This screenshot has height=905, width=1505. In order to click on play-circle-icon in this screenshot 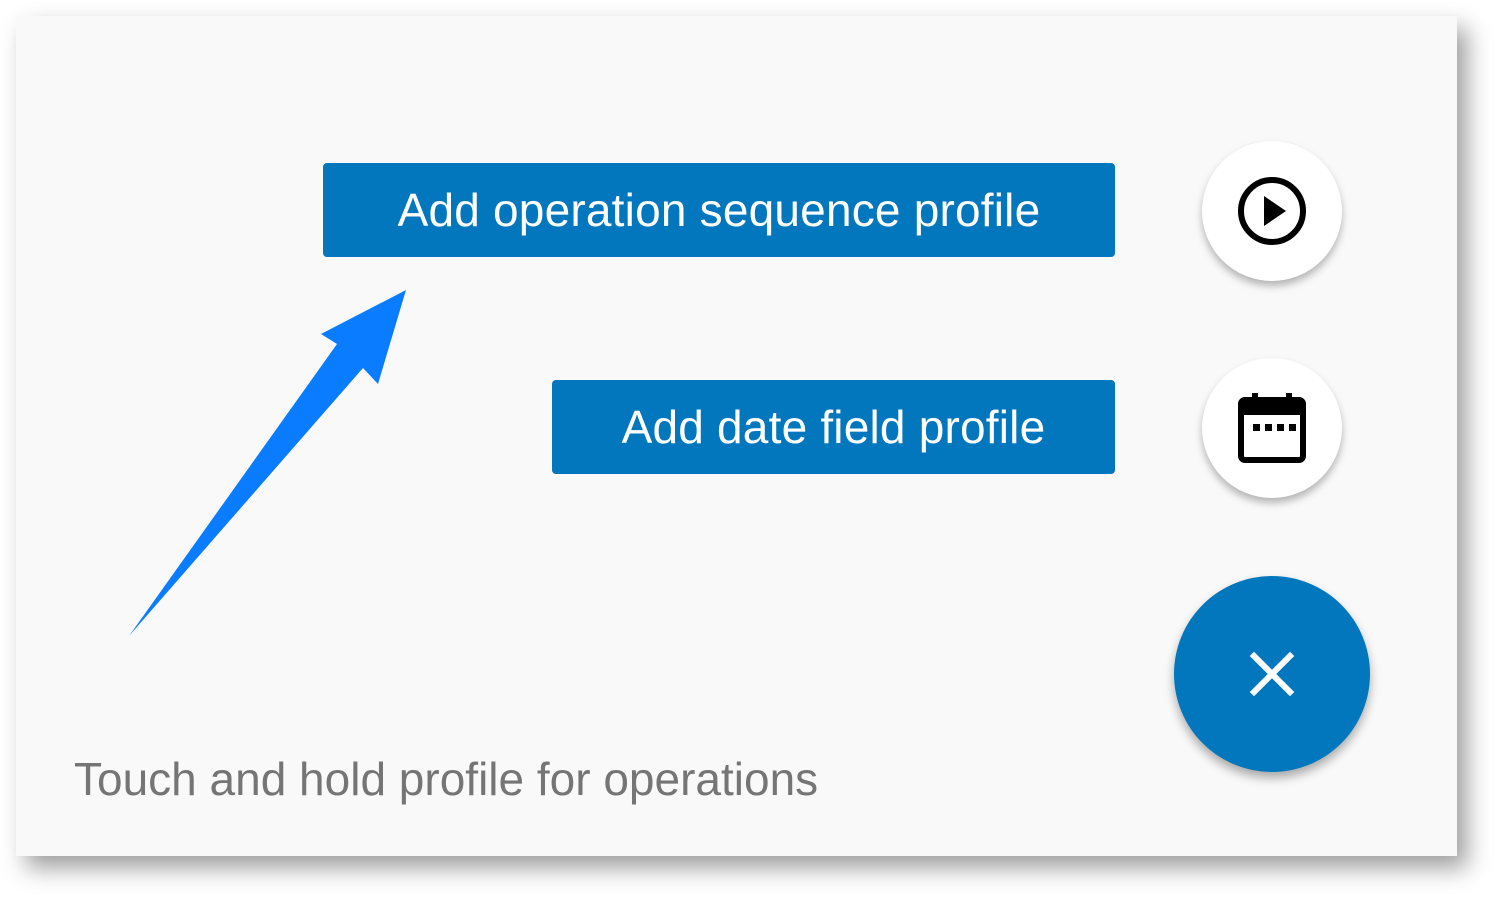, I will do `click(1272, 211)`.